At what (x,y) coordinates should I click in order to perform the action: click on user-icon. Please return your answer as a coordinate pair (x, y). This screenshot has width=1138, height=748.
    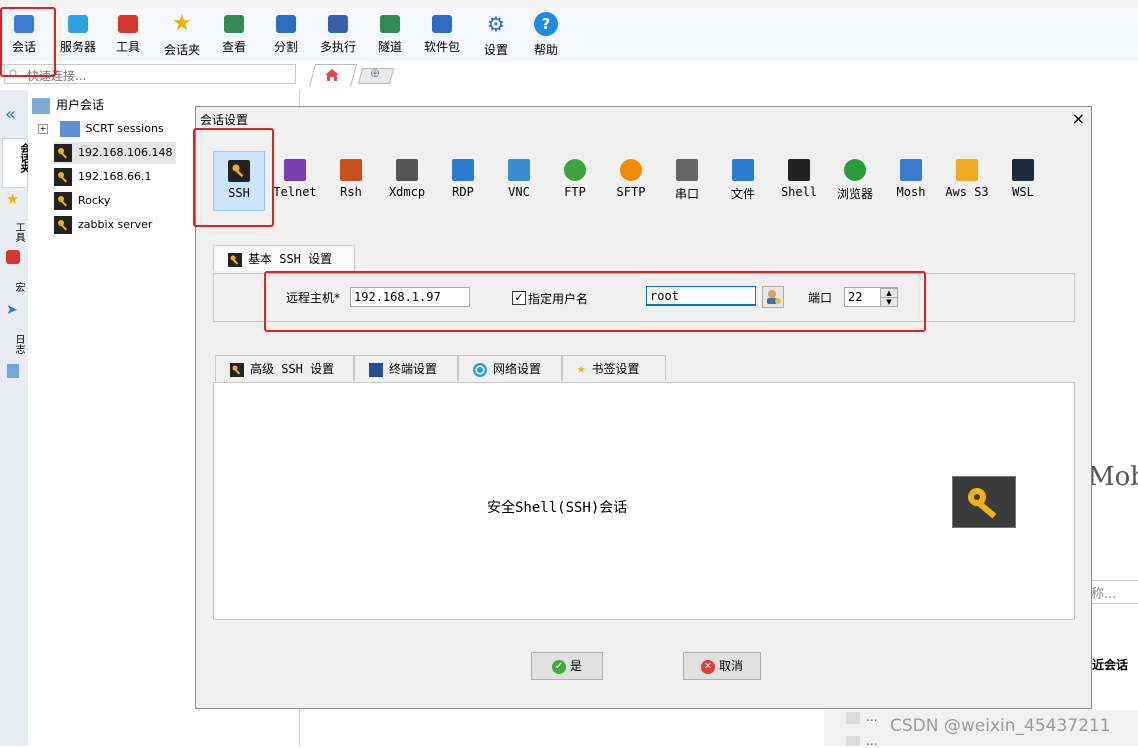
    Looking at the image, I should click on (774, 297).